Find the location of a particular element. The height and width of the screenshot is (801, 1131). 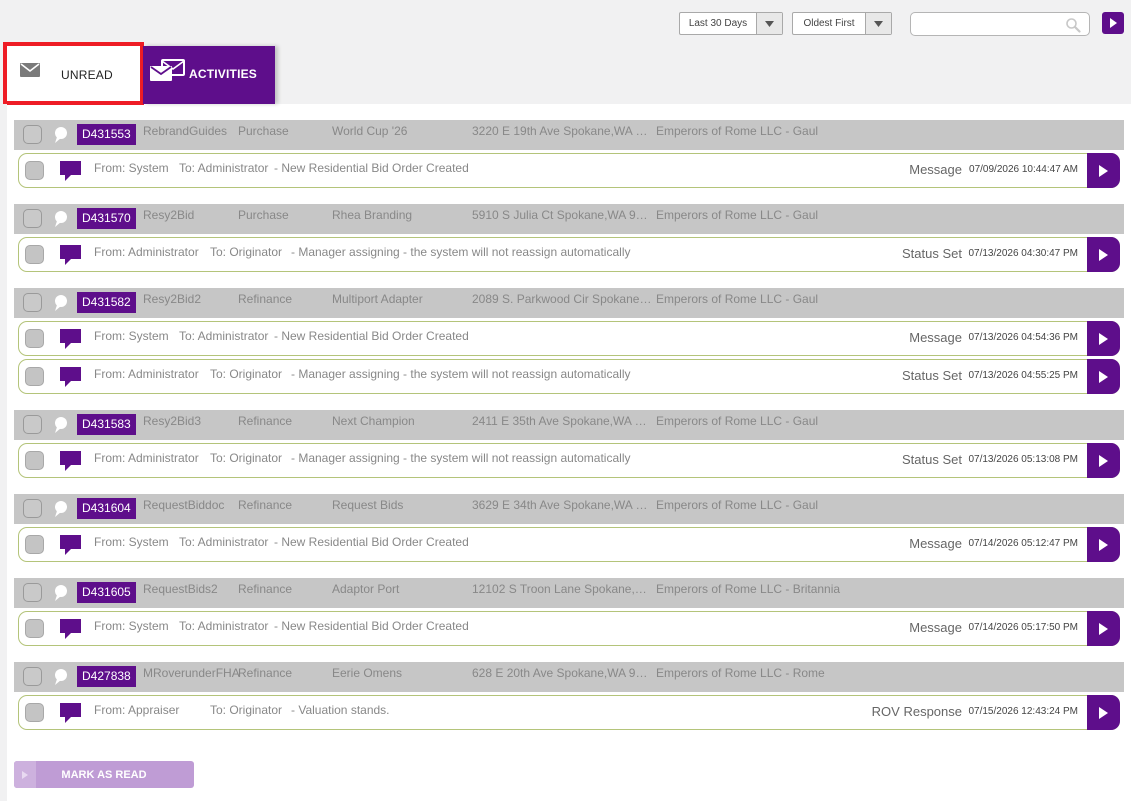

order-id-link: D431605 is located at coordinates (106, 592).